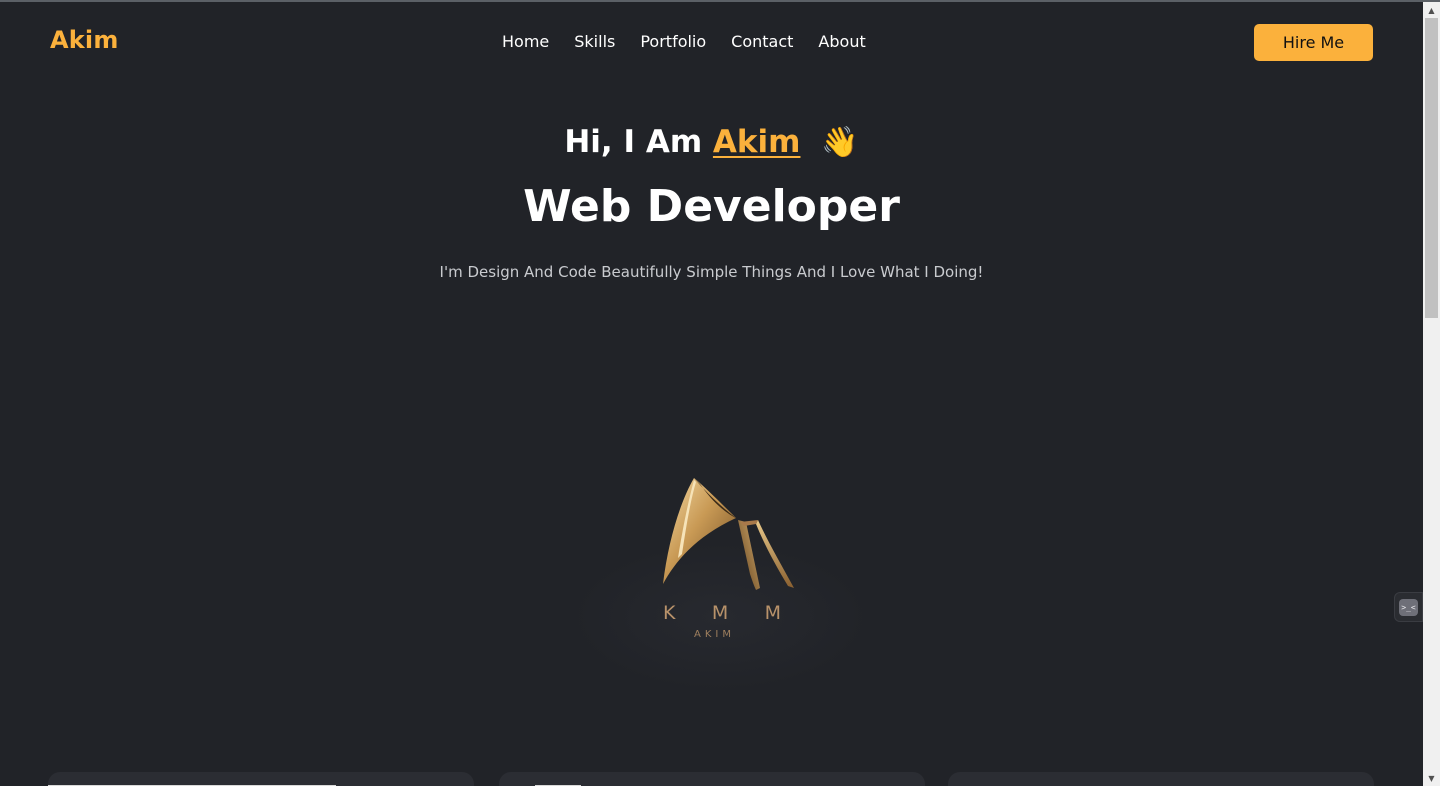 This screenshot has height=786, width=1440. Describe the element at coordinates (1431, 168) in the screenshot. I see `scrollbar-thumb` at that location.